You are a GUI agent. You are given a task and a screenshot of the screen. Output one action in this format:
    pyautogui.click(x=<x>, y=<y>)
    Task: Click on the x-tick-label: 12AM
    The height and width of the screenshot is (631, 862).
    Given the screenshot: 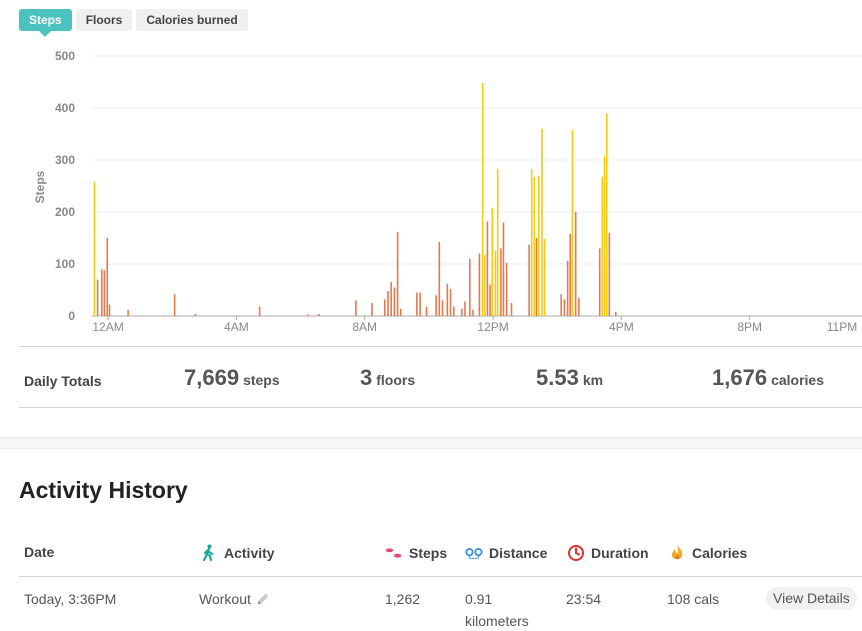 What is the action you would take?
    pyautogui.click(x=107, y=327)
    